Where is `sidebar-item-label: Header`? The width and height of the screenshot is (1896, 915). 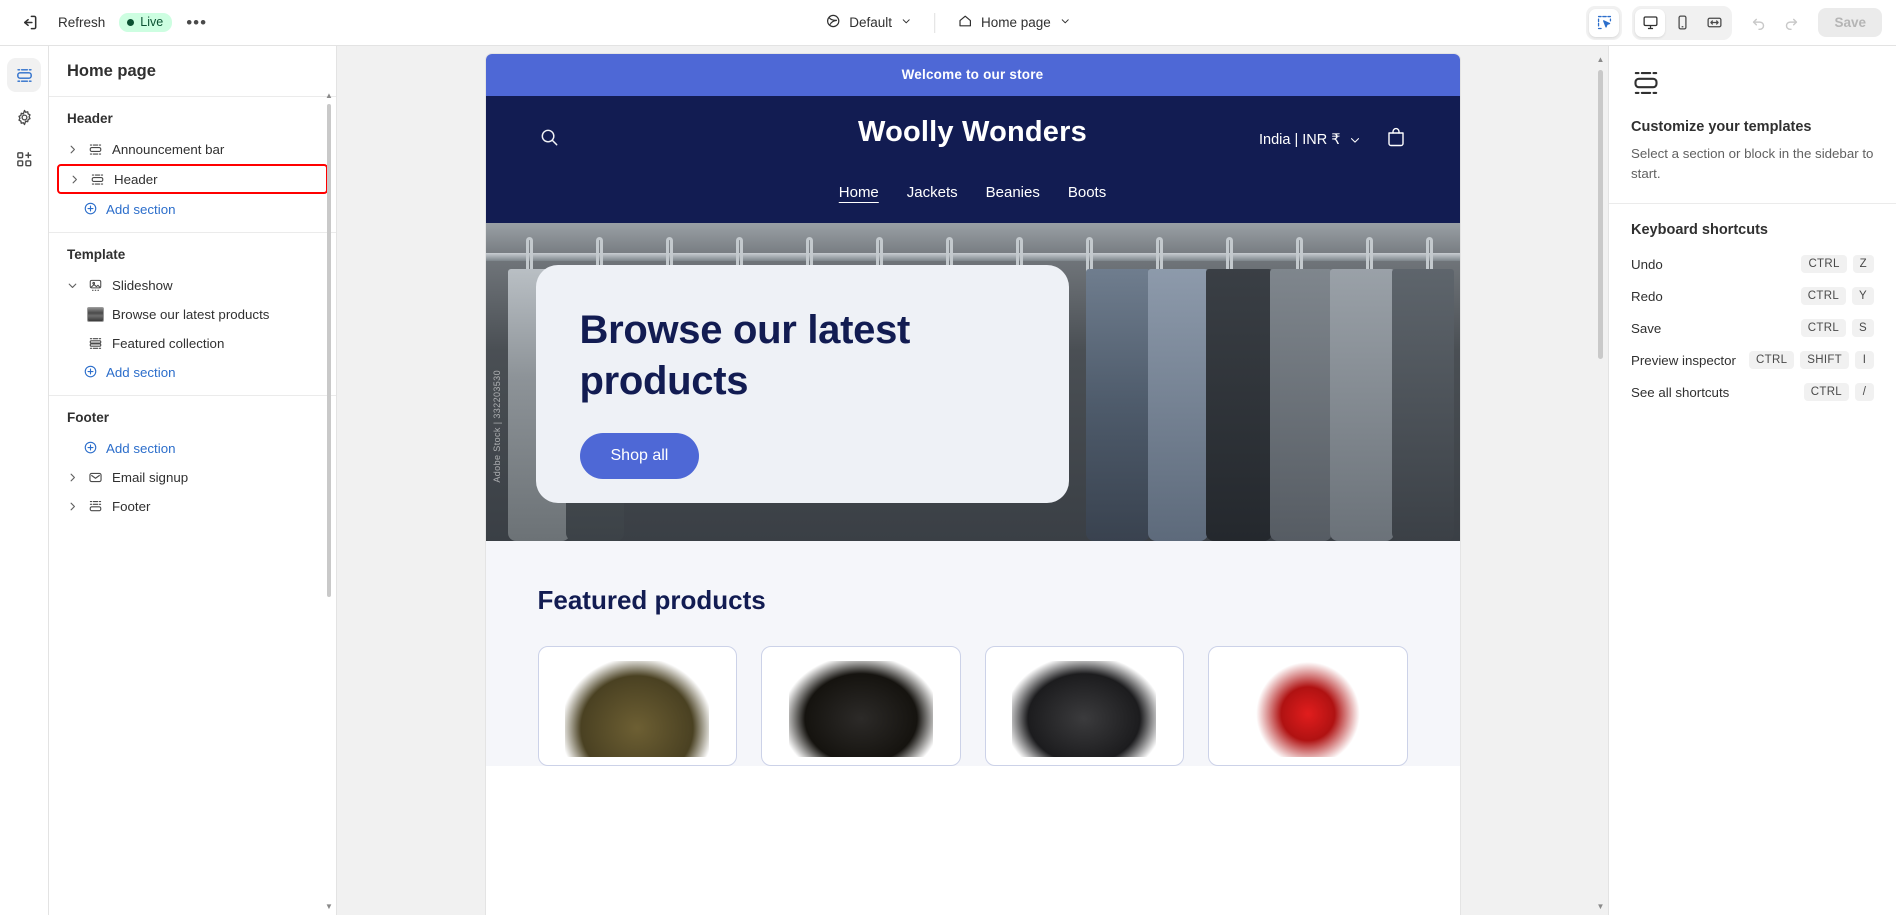
sidebar-item-label: Header is located at coordinates (136, 179).